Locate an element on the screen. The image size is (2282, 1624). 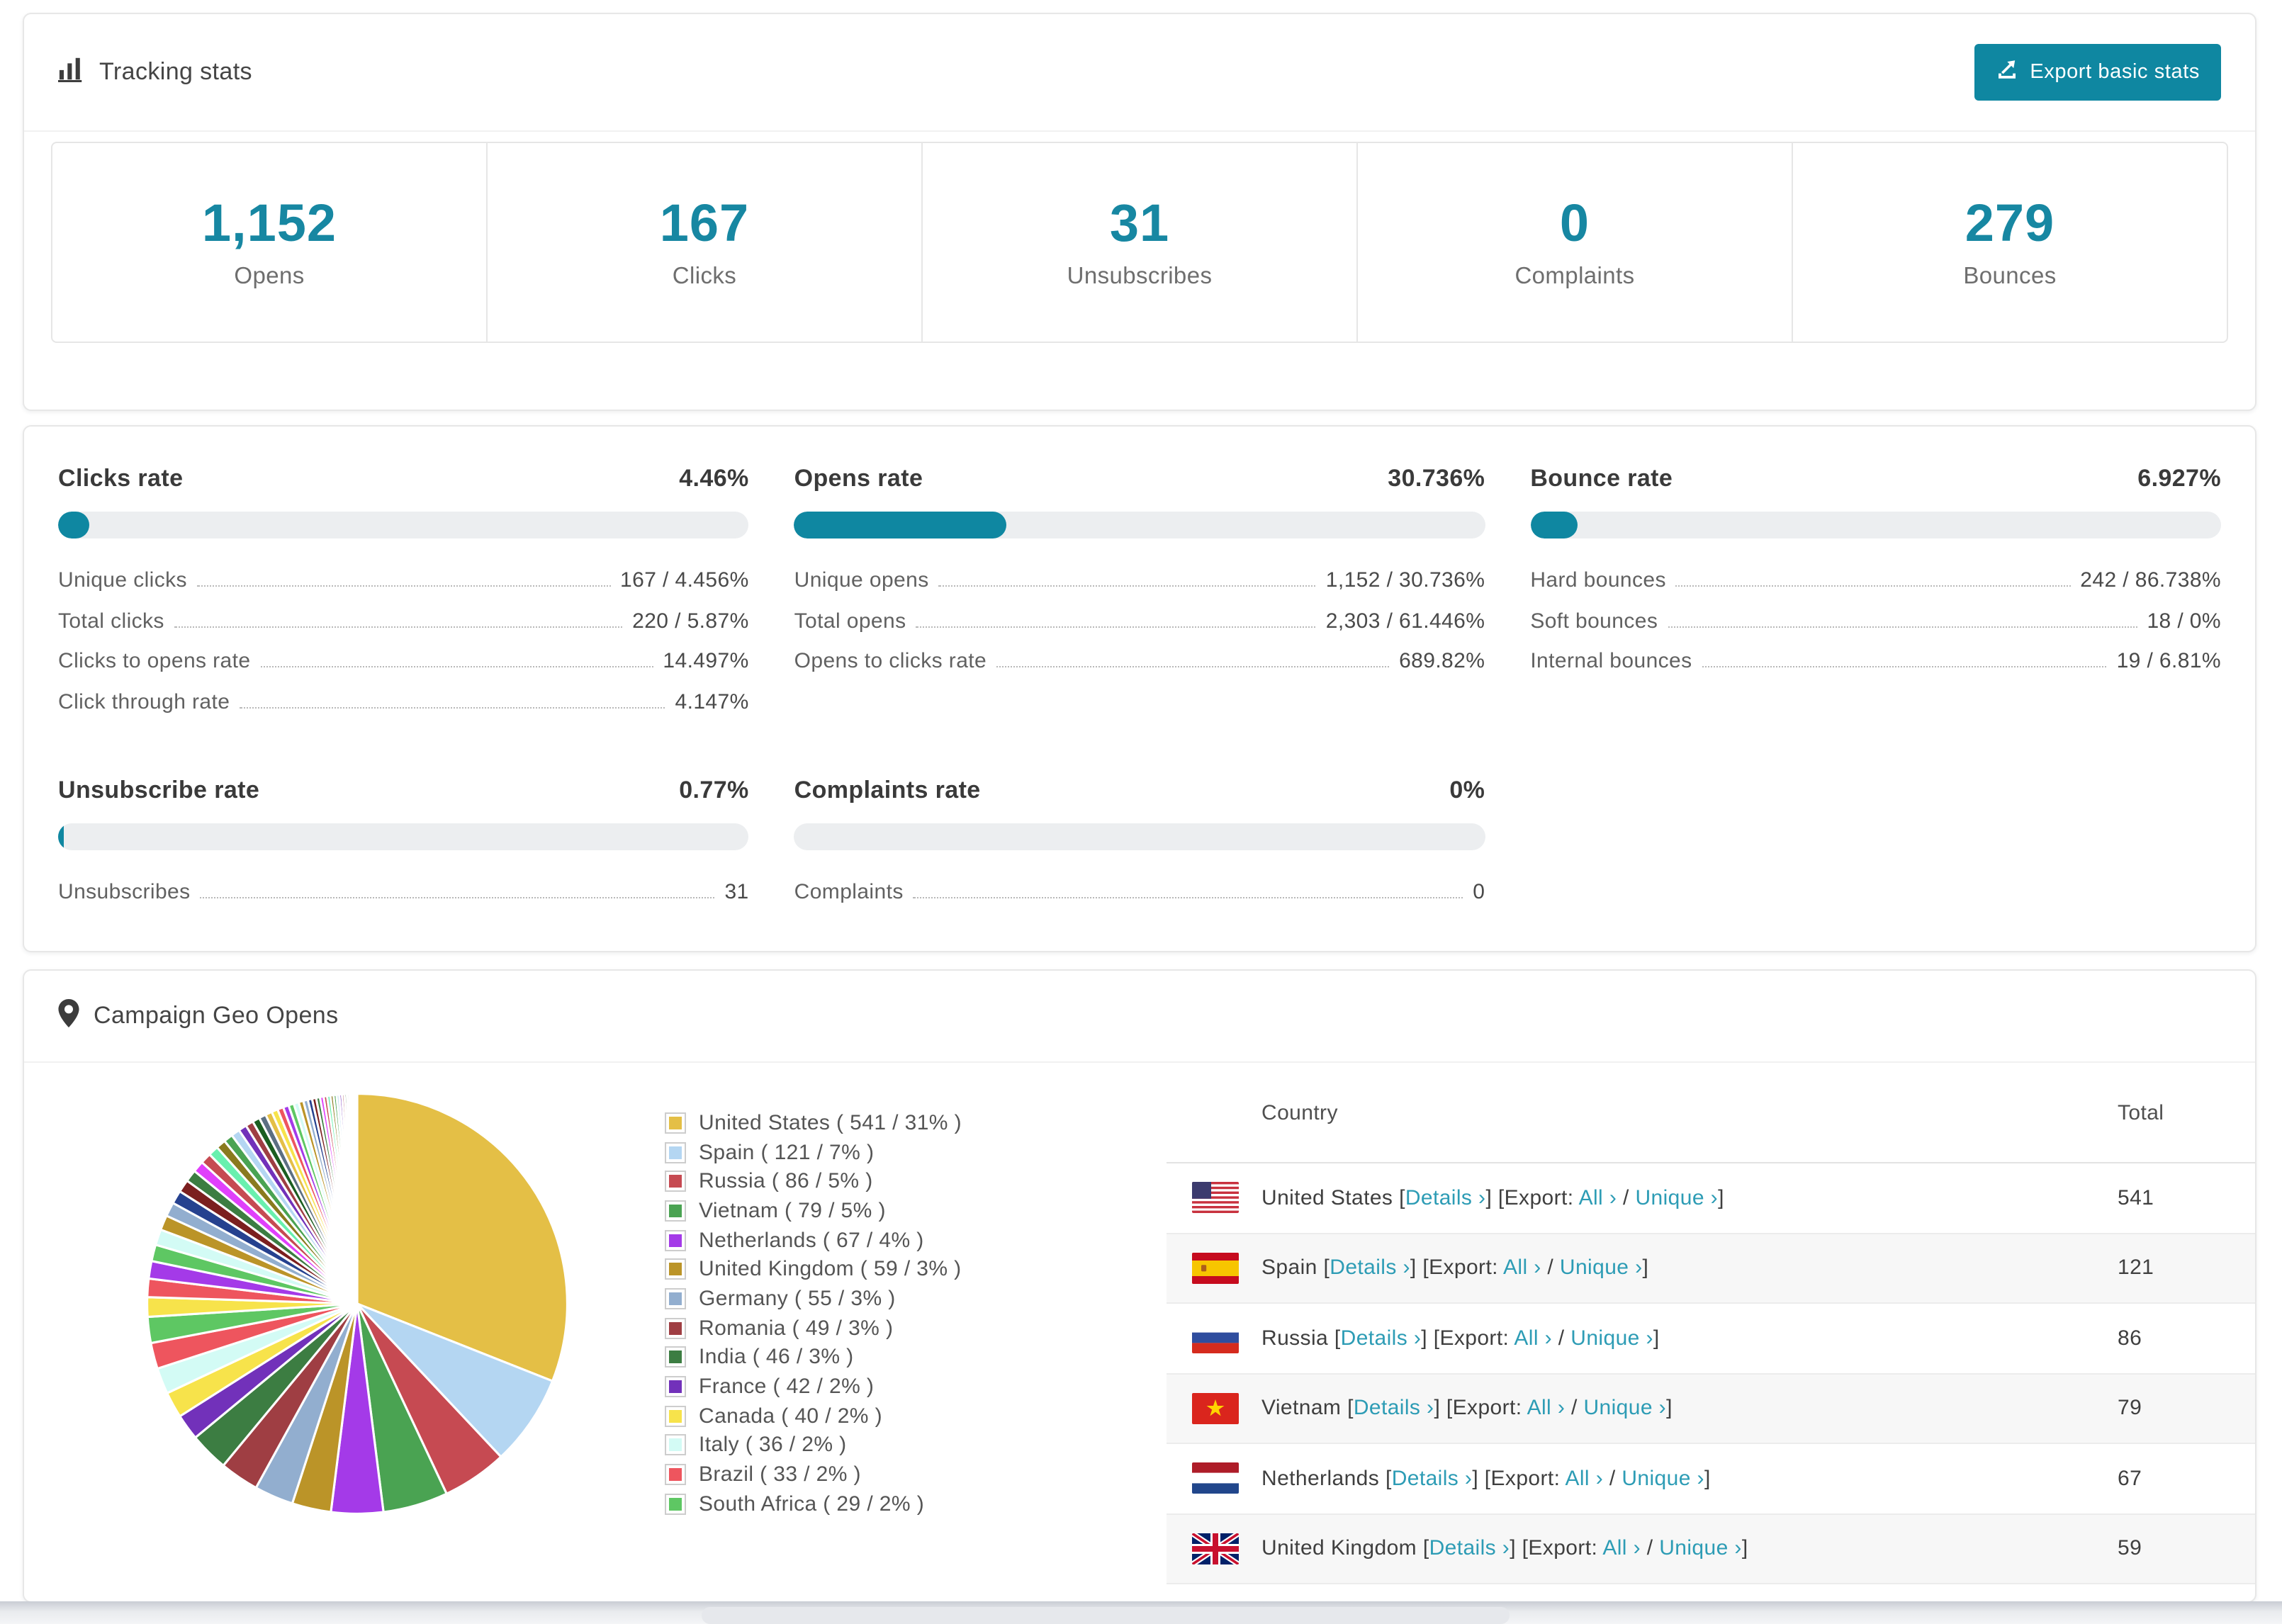
summary-stat-cell: 0 Complaints is located at coordinates (1575, 243).